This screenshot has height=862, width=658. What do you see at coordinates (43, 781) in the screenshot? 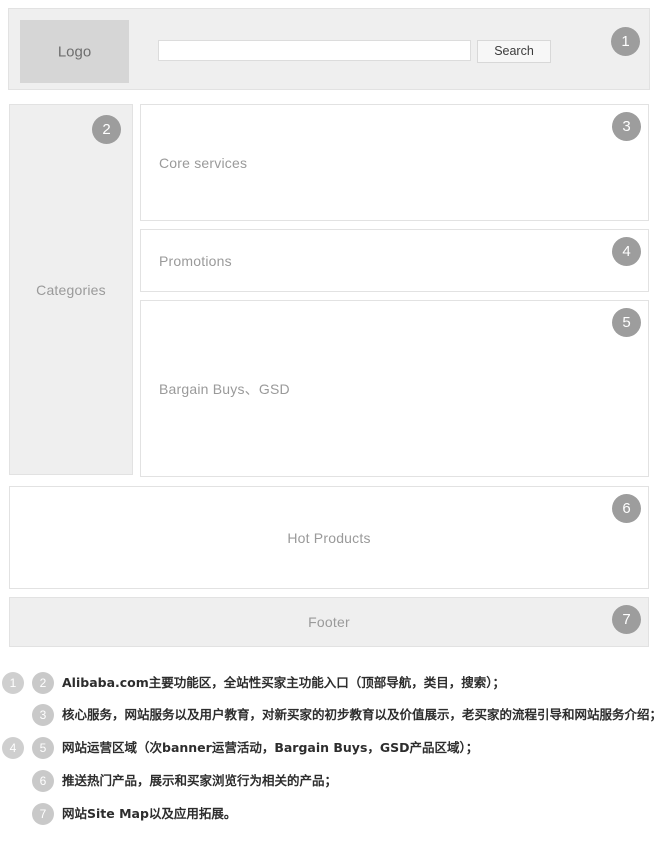
I see `legend-badge-6: 6` at bounding box center [43, 781].